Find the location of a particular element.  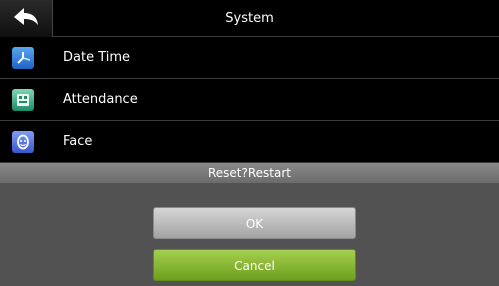

menu-item-face: Face is located at coordinates (249, 142).